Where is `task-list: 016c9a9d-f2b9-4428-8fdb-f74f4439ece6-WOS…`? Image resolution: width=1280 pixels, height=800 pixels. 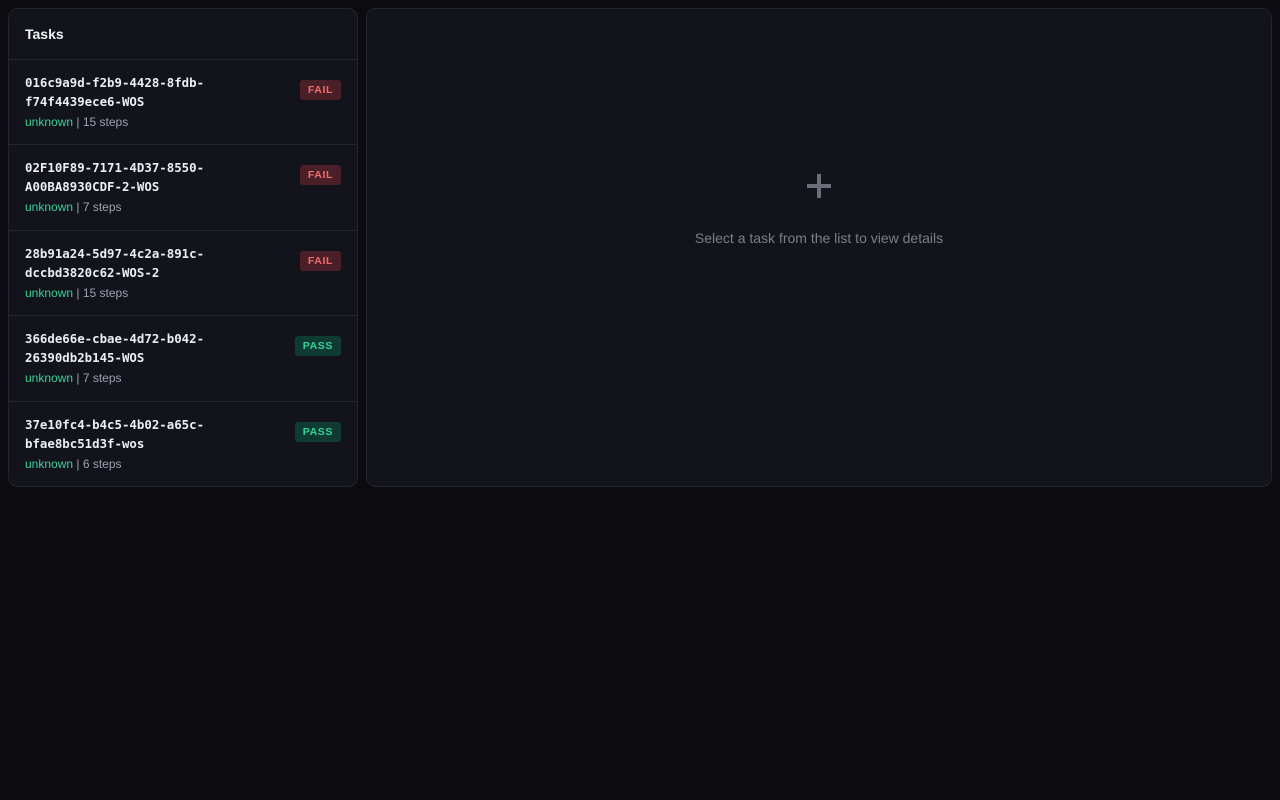
task-list: 016c9a9d-f2b9-4428-8fdb-f74f4439ece6-WOS… is located at coordinates (183, 273).